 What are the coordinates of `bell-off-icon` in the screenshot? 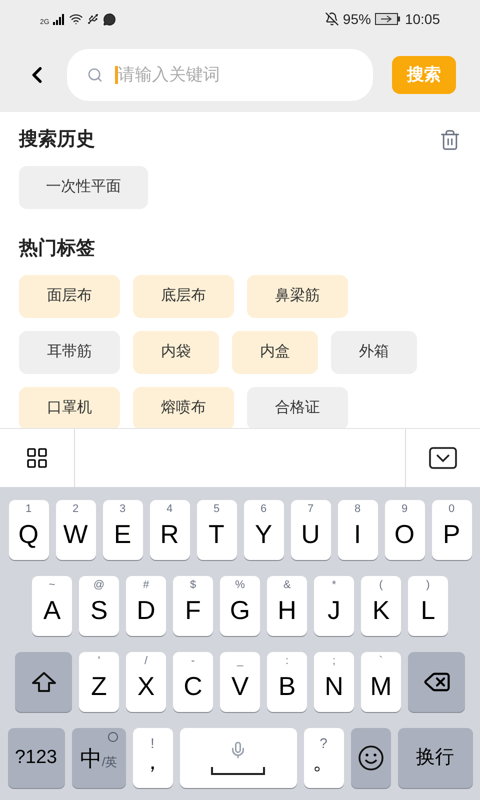 It's located at (331, 19).